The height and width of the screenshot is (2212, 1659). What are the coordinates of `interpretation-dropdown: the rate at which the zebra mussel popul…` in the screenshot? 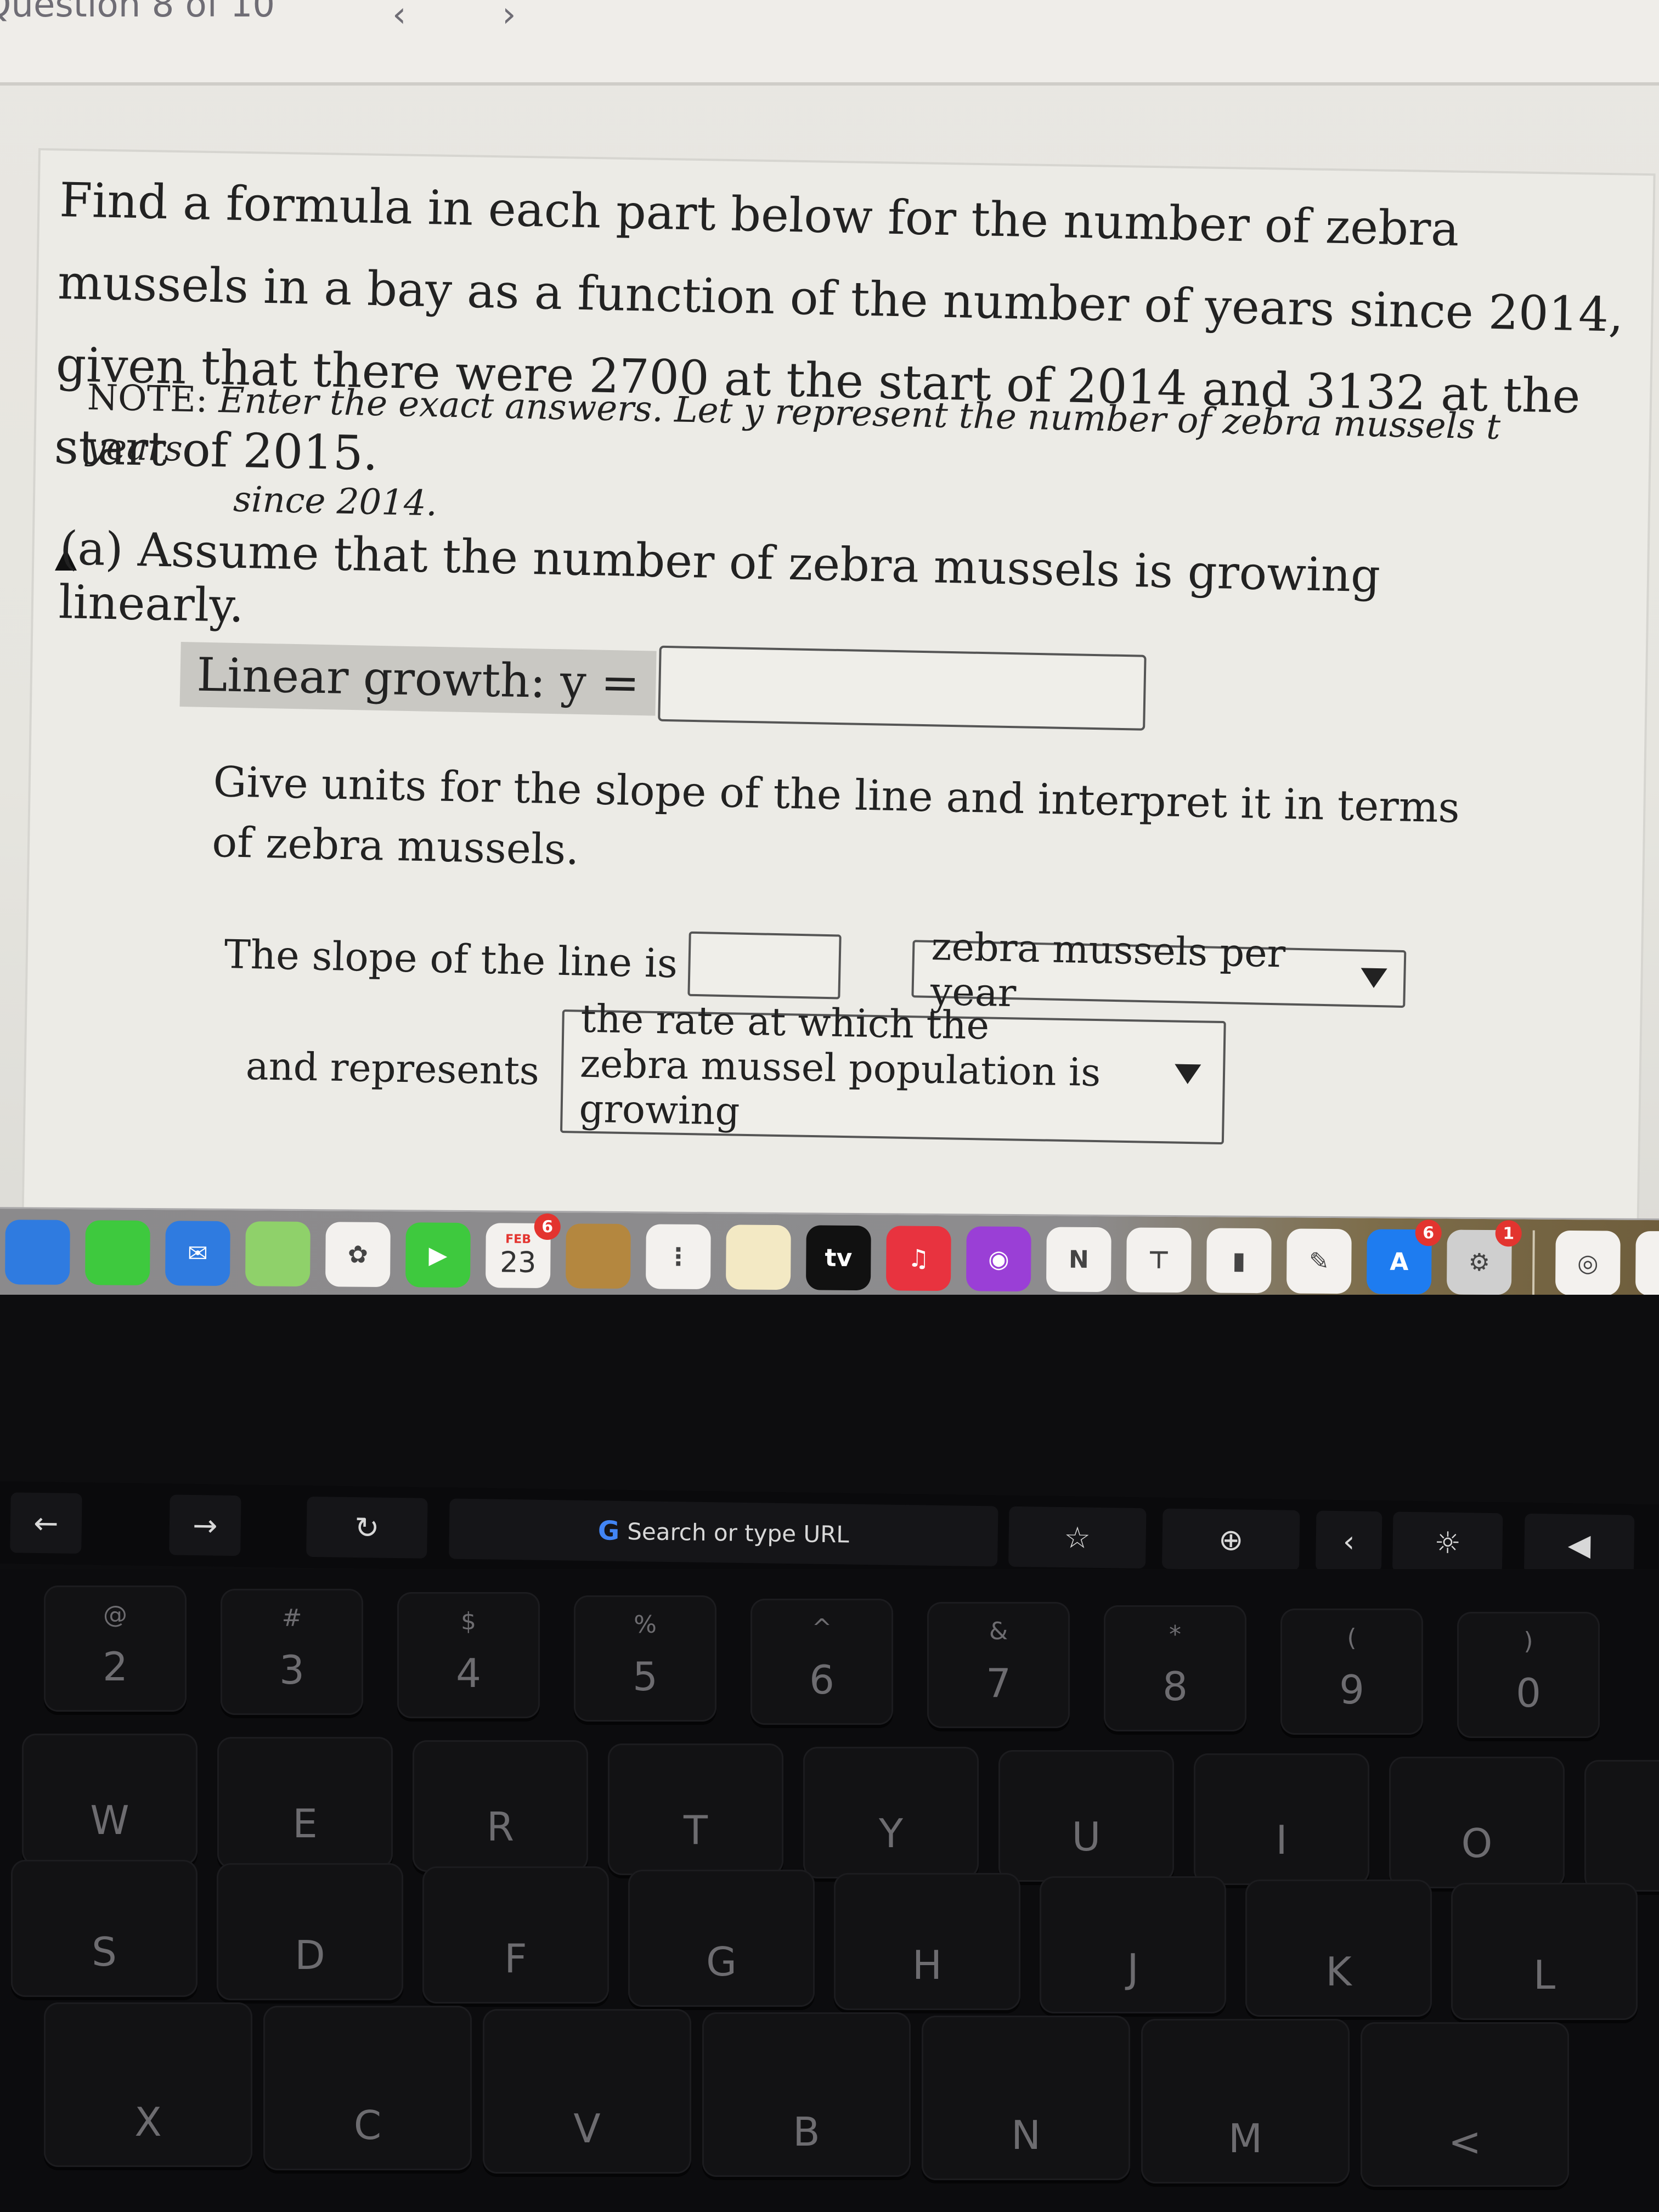 It's located at (893, 1070).